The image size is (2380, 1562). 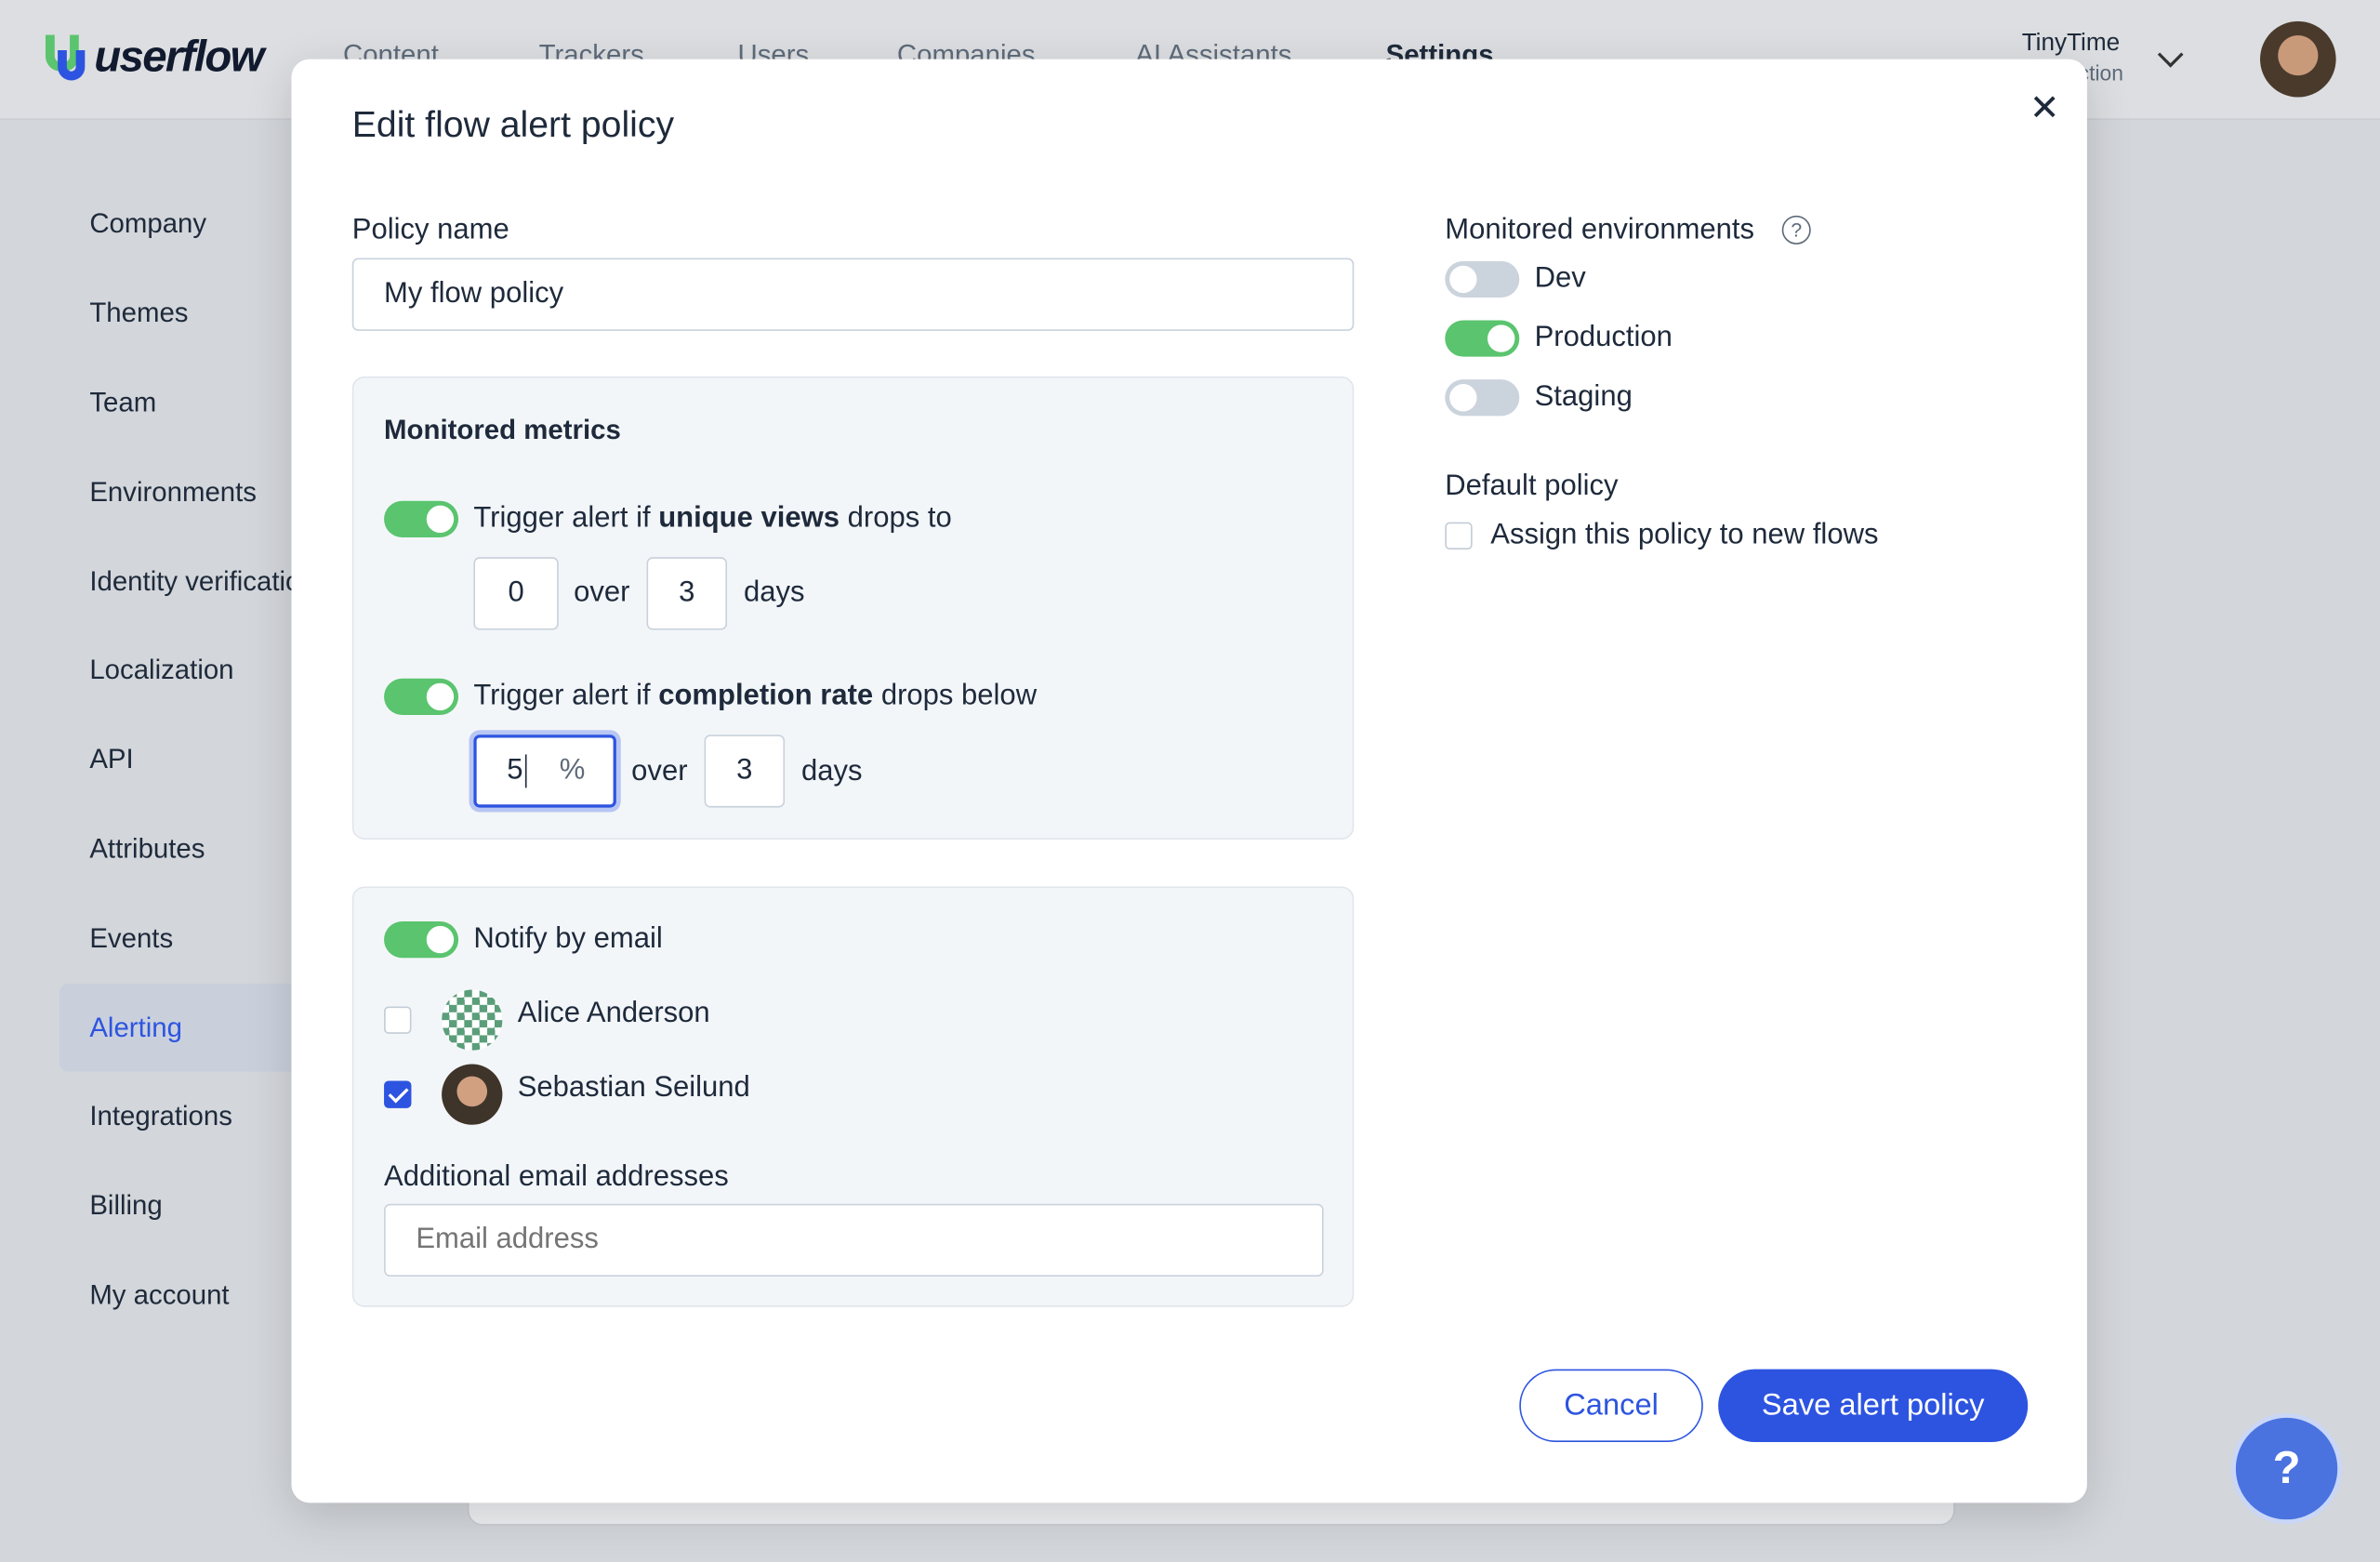 I want to click on production-toggle, so click(x=1482, y=338).